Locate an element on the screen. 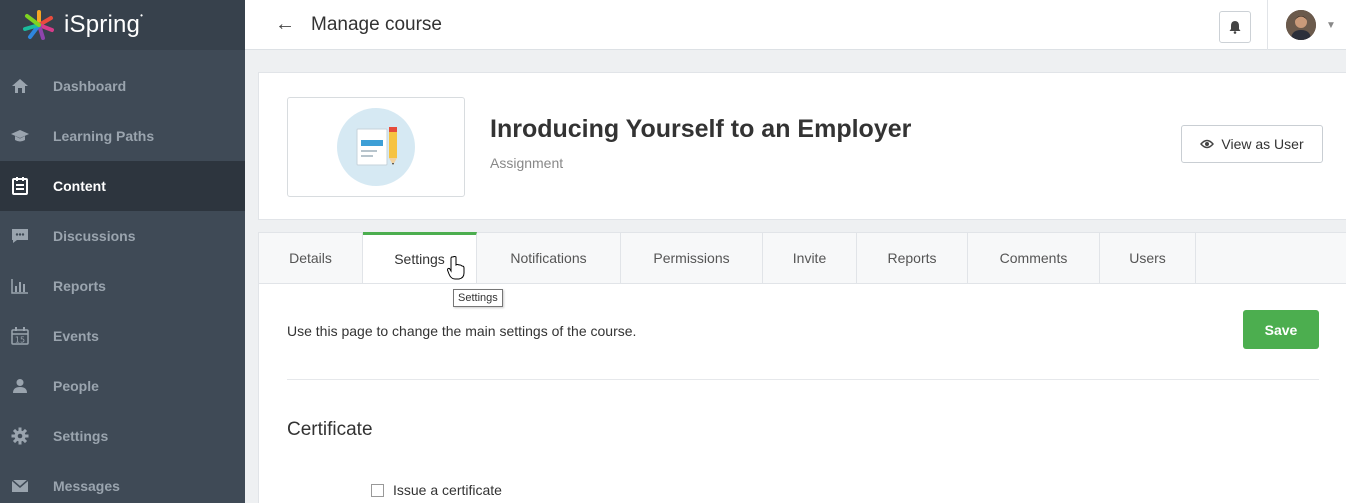  tab-label: Comments is located at coordinates (1033, 258).